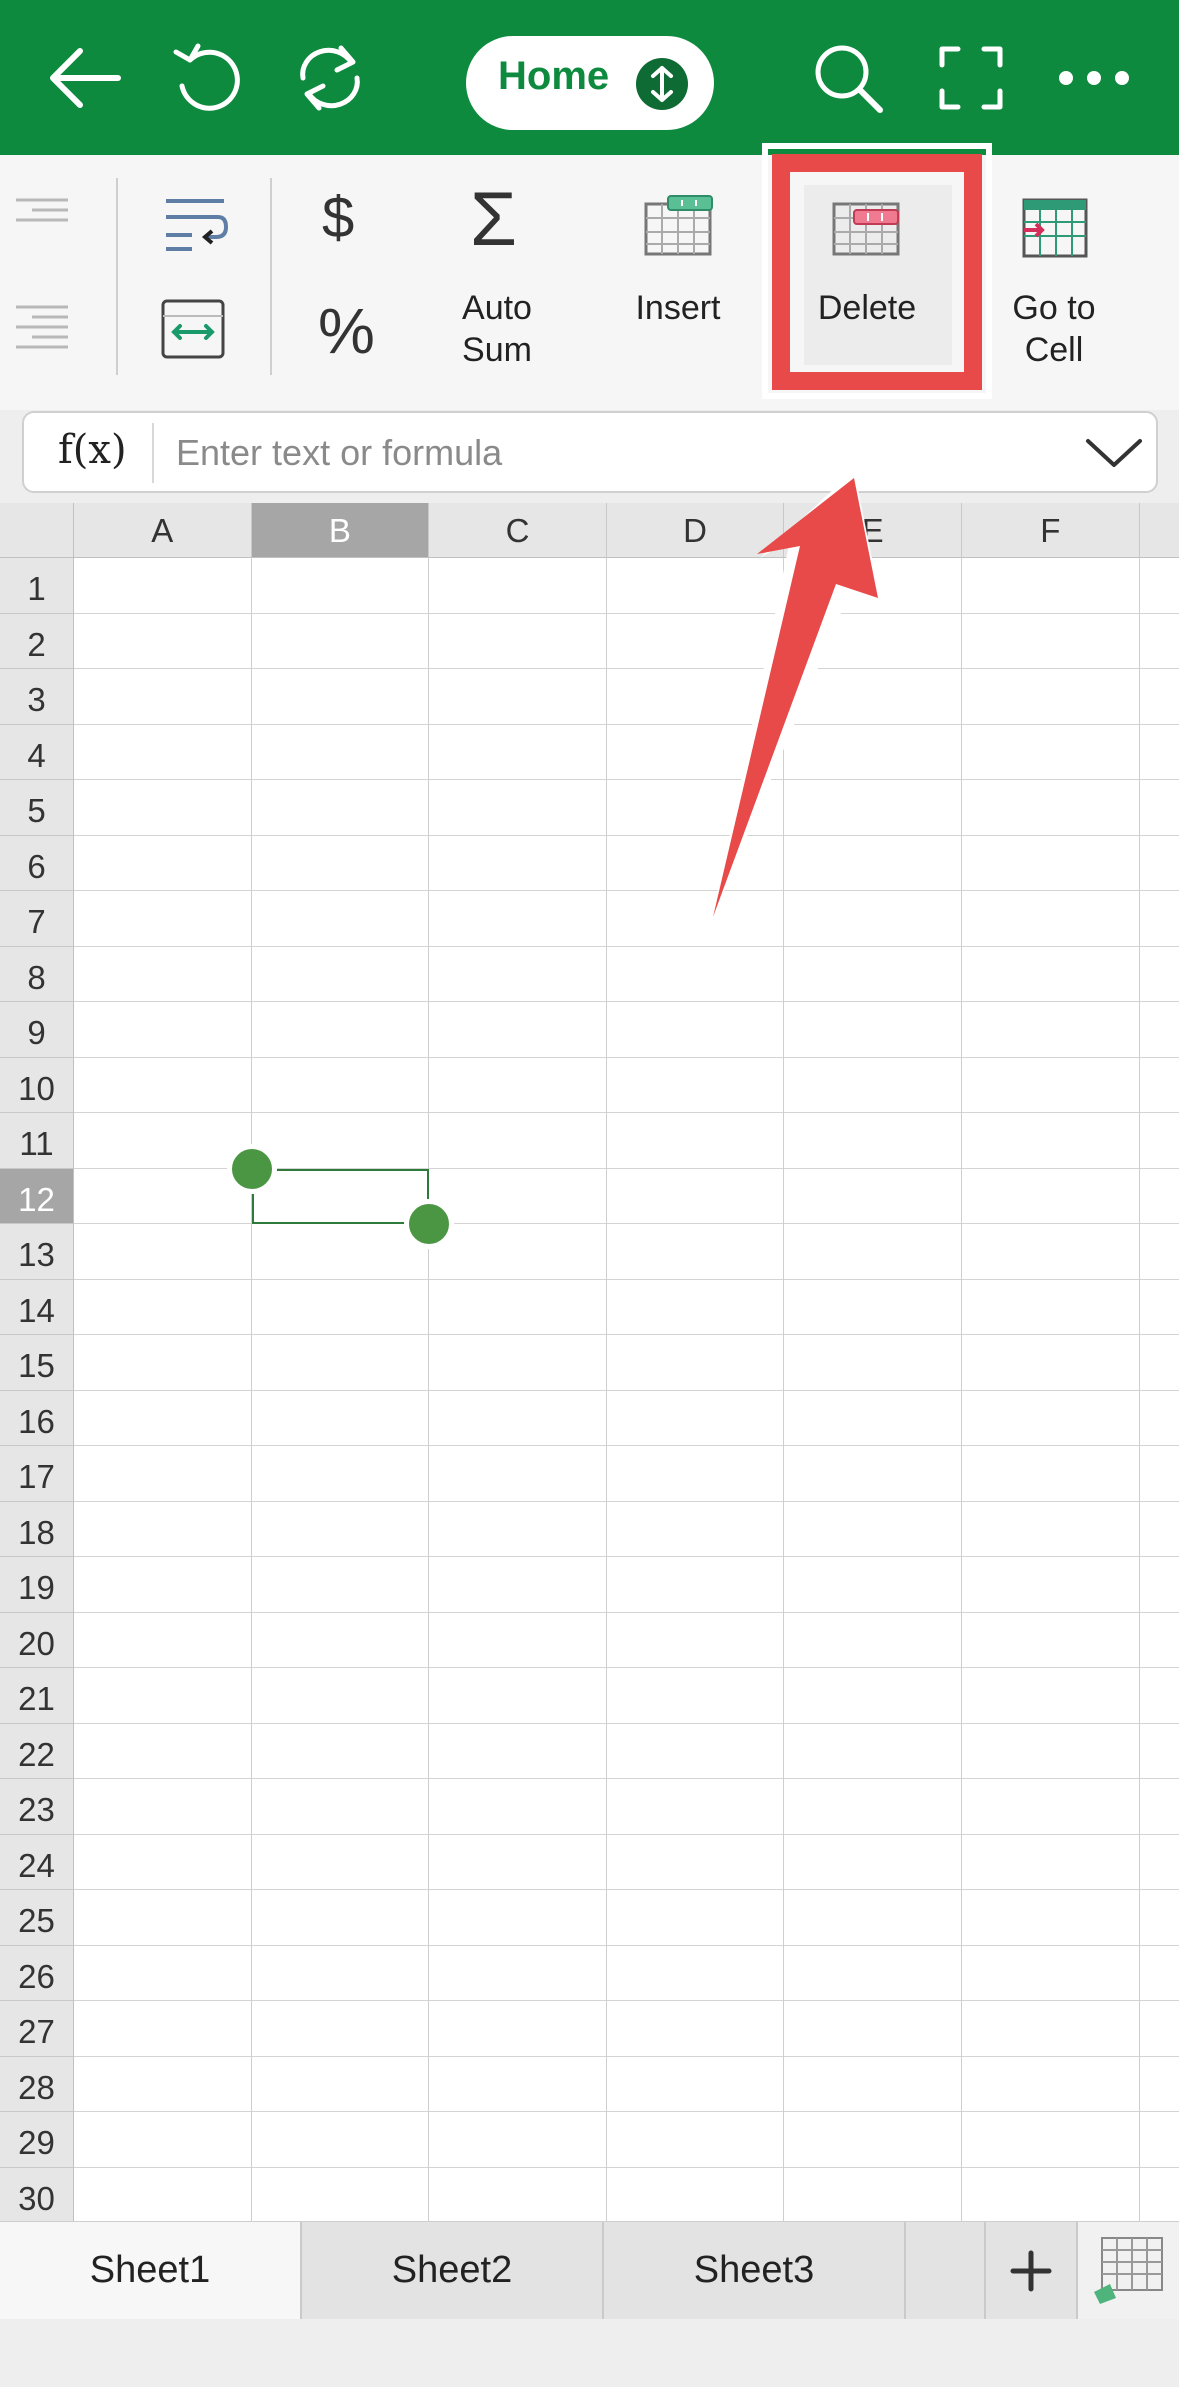 The height and width of the screenshot is (2387, 1179). What do you see at coordinates (37, 752) in the screenshot?
I see `row-header-4: 4` at bounding box center [37, 752].